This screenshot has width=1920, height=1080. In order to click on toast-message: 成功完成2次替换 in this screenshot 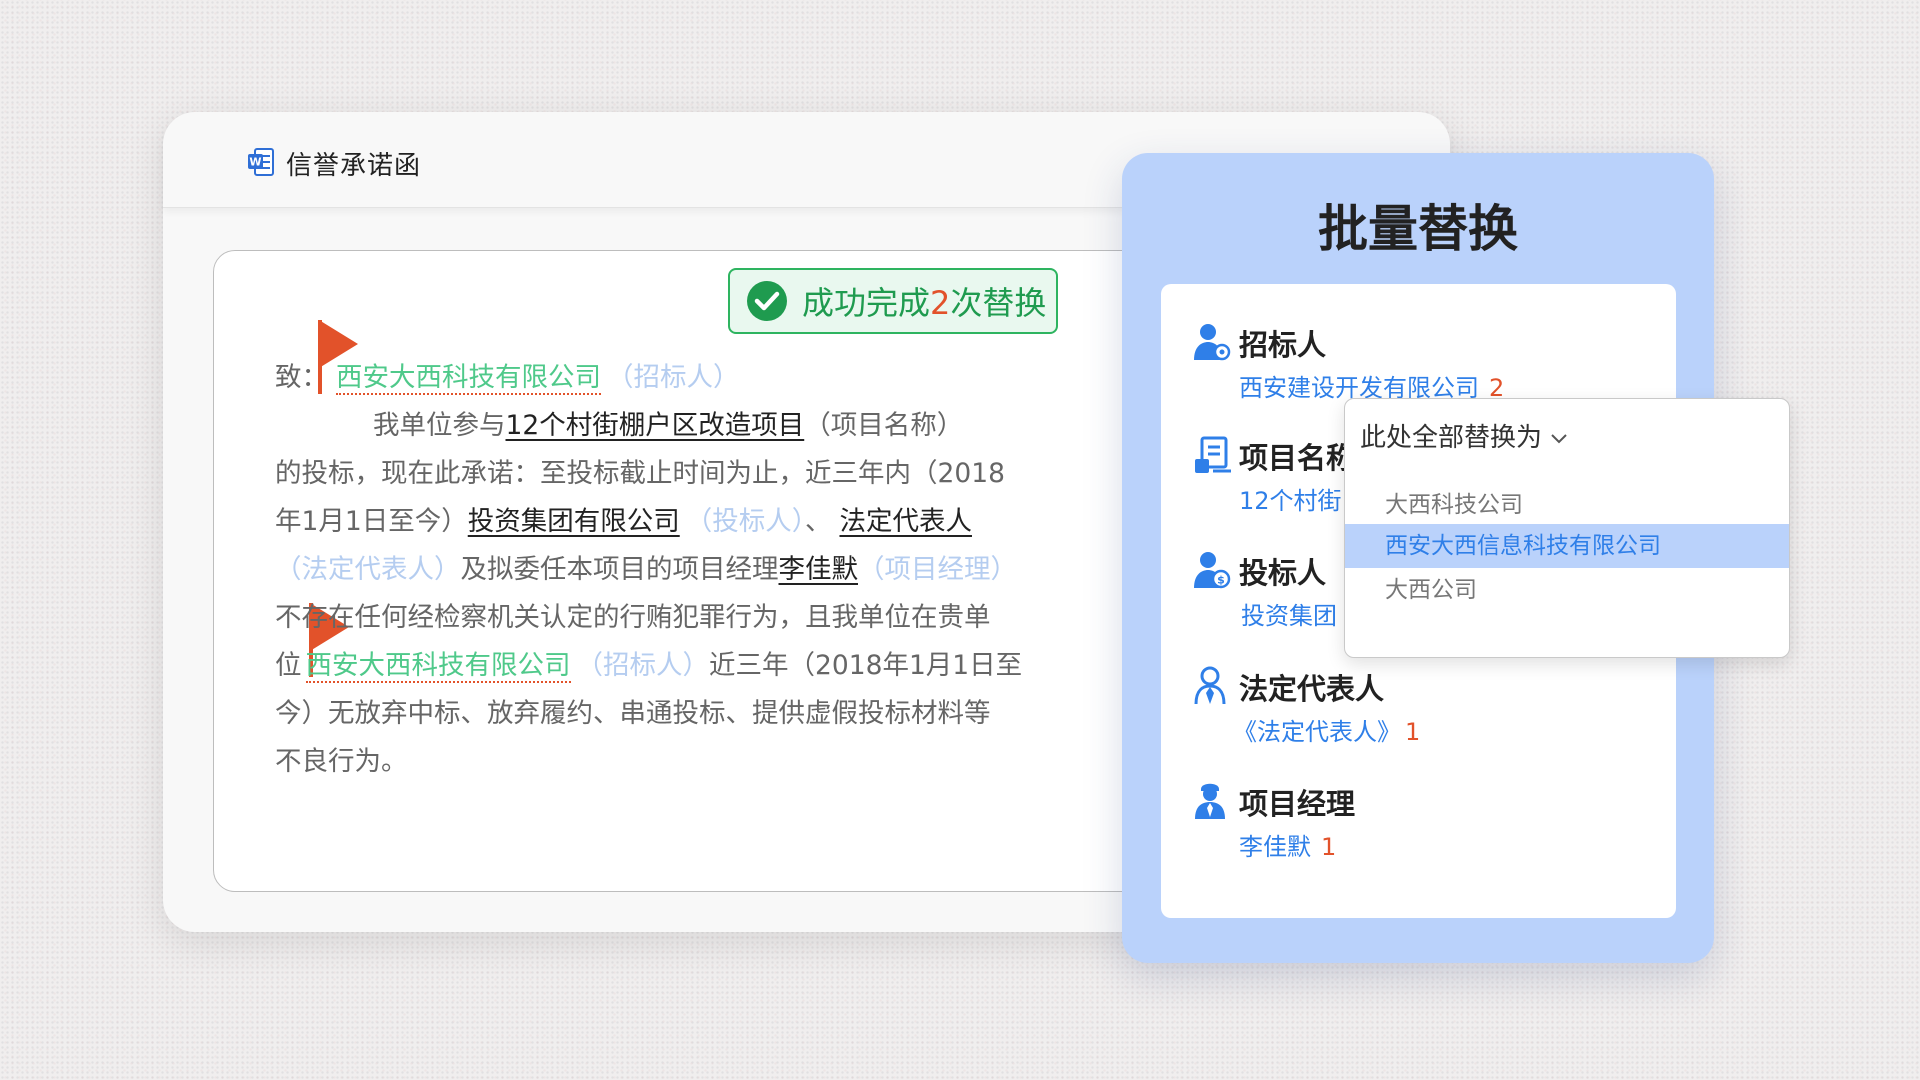, I will do `click(924, 303)`.